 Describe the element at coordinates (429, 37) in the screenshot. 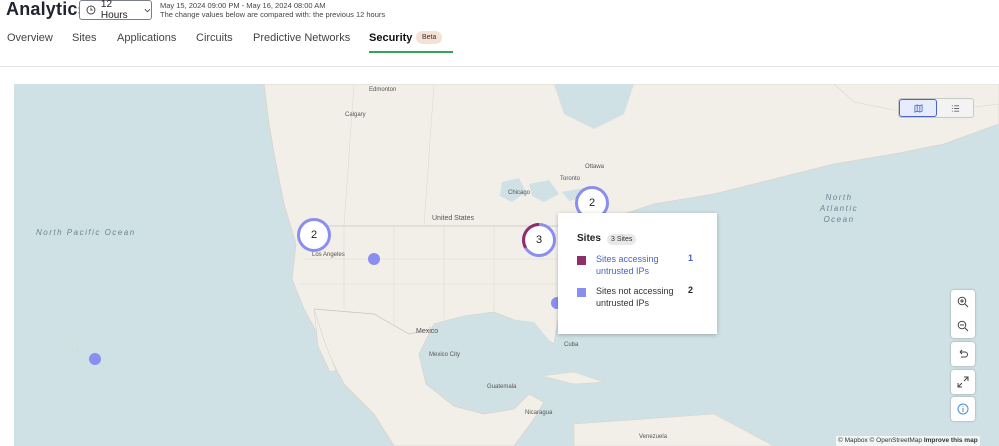

I see `beta-badge: Beta` at that location.